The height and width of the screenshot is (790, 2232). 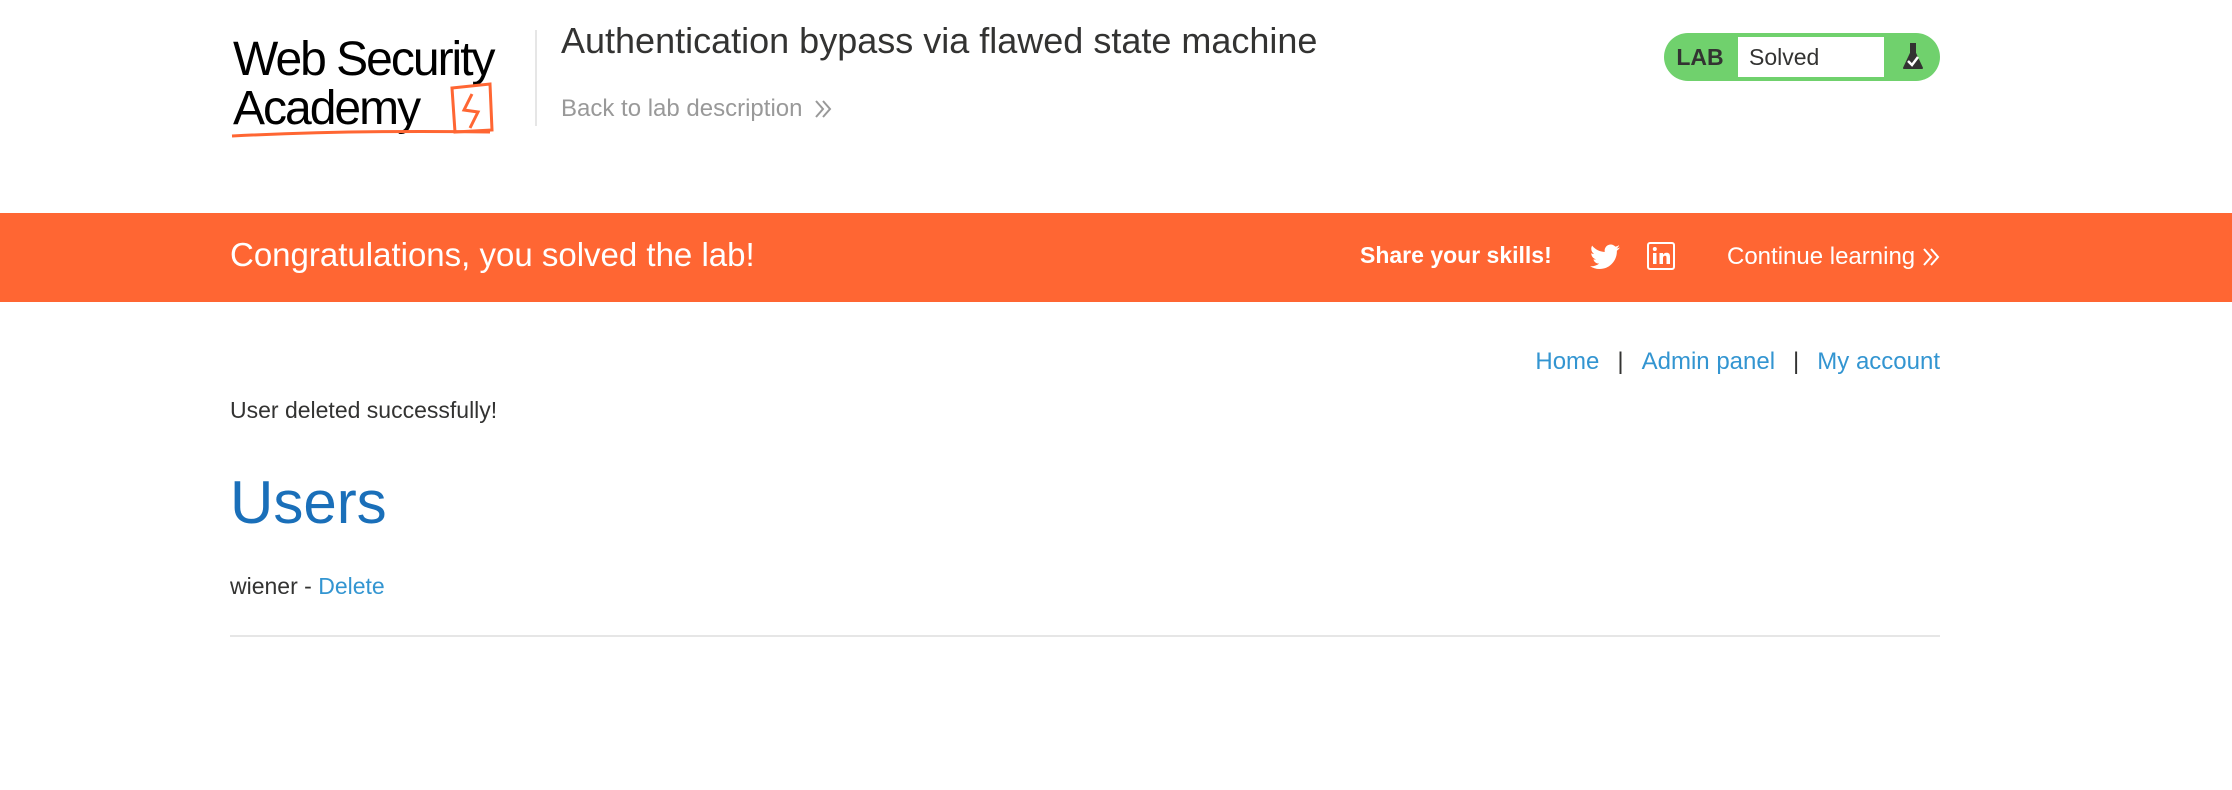 I want to click on logo-divider, so click(x=536, y=78).